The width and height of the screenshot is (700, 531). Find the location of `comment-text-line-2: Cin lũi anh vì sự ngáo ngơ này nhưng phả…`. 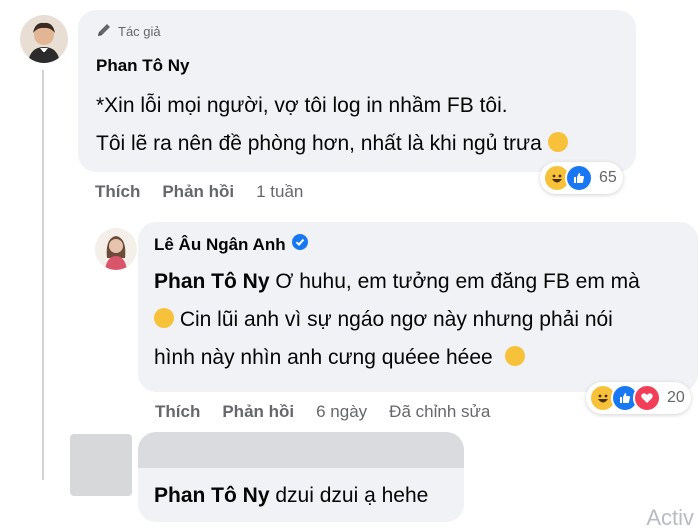

comment-text-line-2: Cin lũi anh vì sự ngáo ngơ này nhưng phả… is located at coordinates (383, 320).